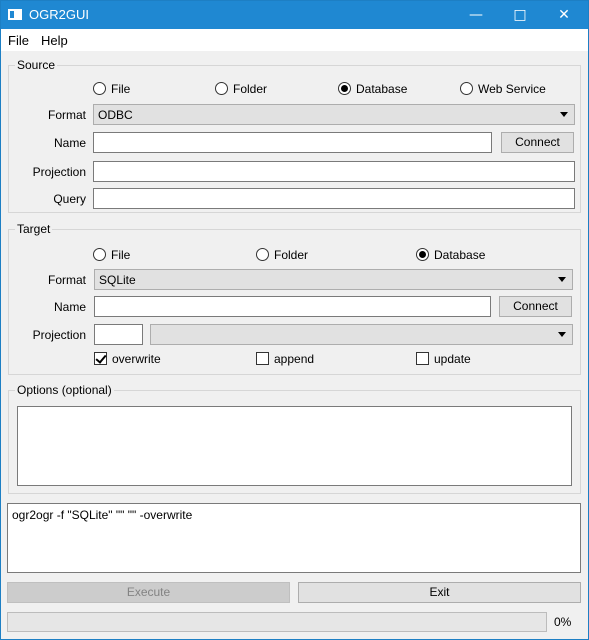  Describe the element at coordinates (221, 88) in the screenshot. I see `source-radio-folder` at that location.